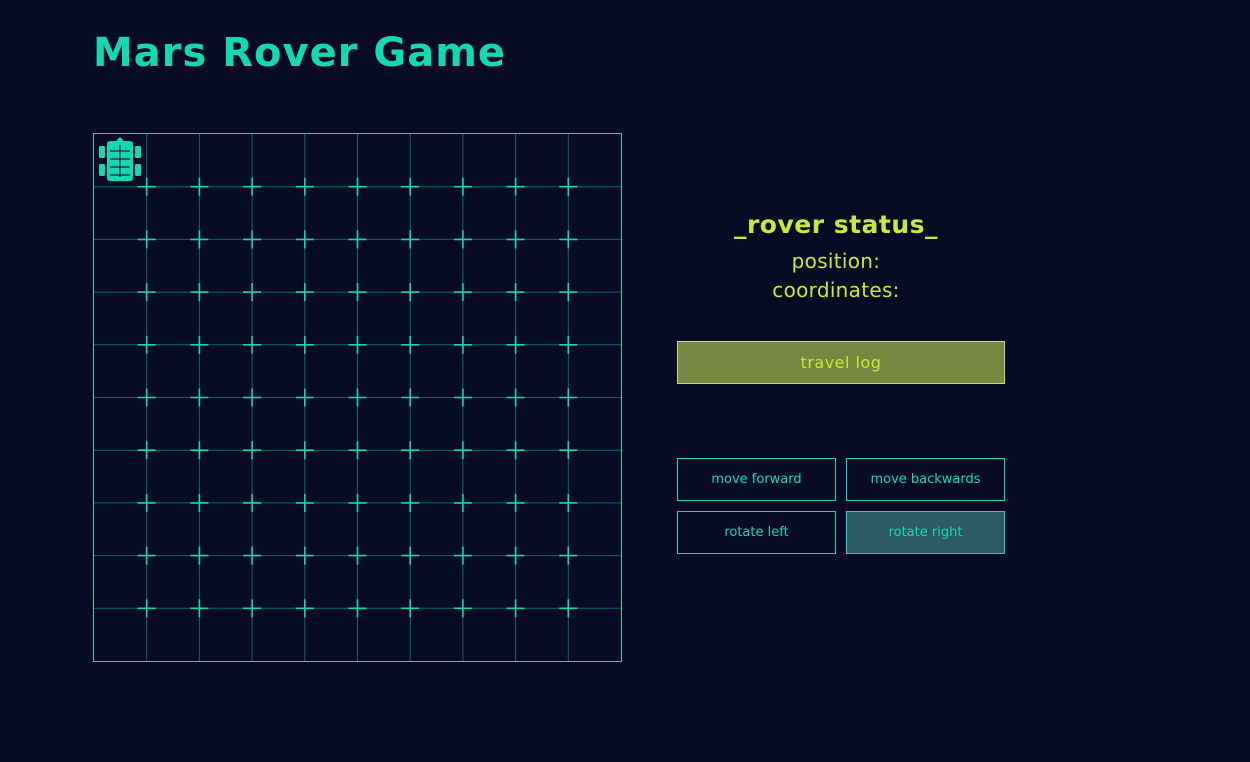 This screenshot has height=762, width=1250. Describe the element at coordinates (841, 362) in the screenshot. I see `travel-log-button: travel log` at that location.